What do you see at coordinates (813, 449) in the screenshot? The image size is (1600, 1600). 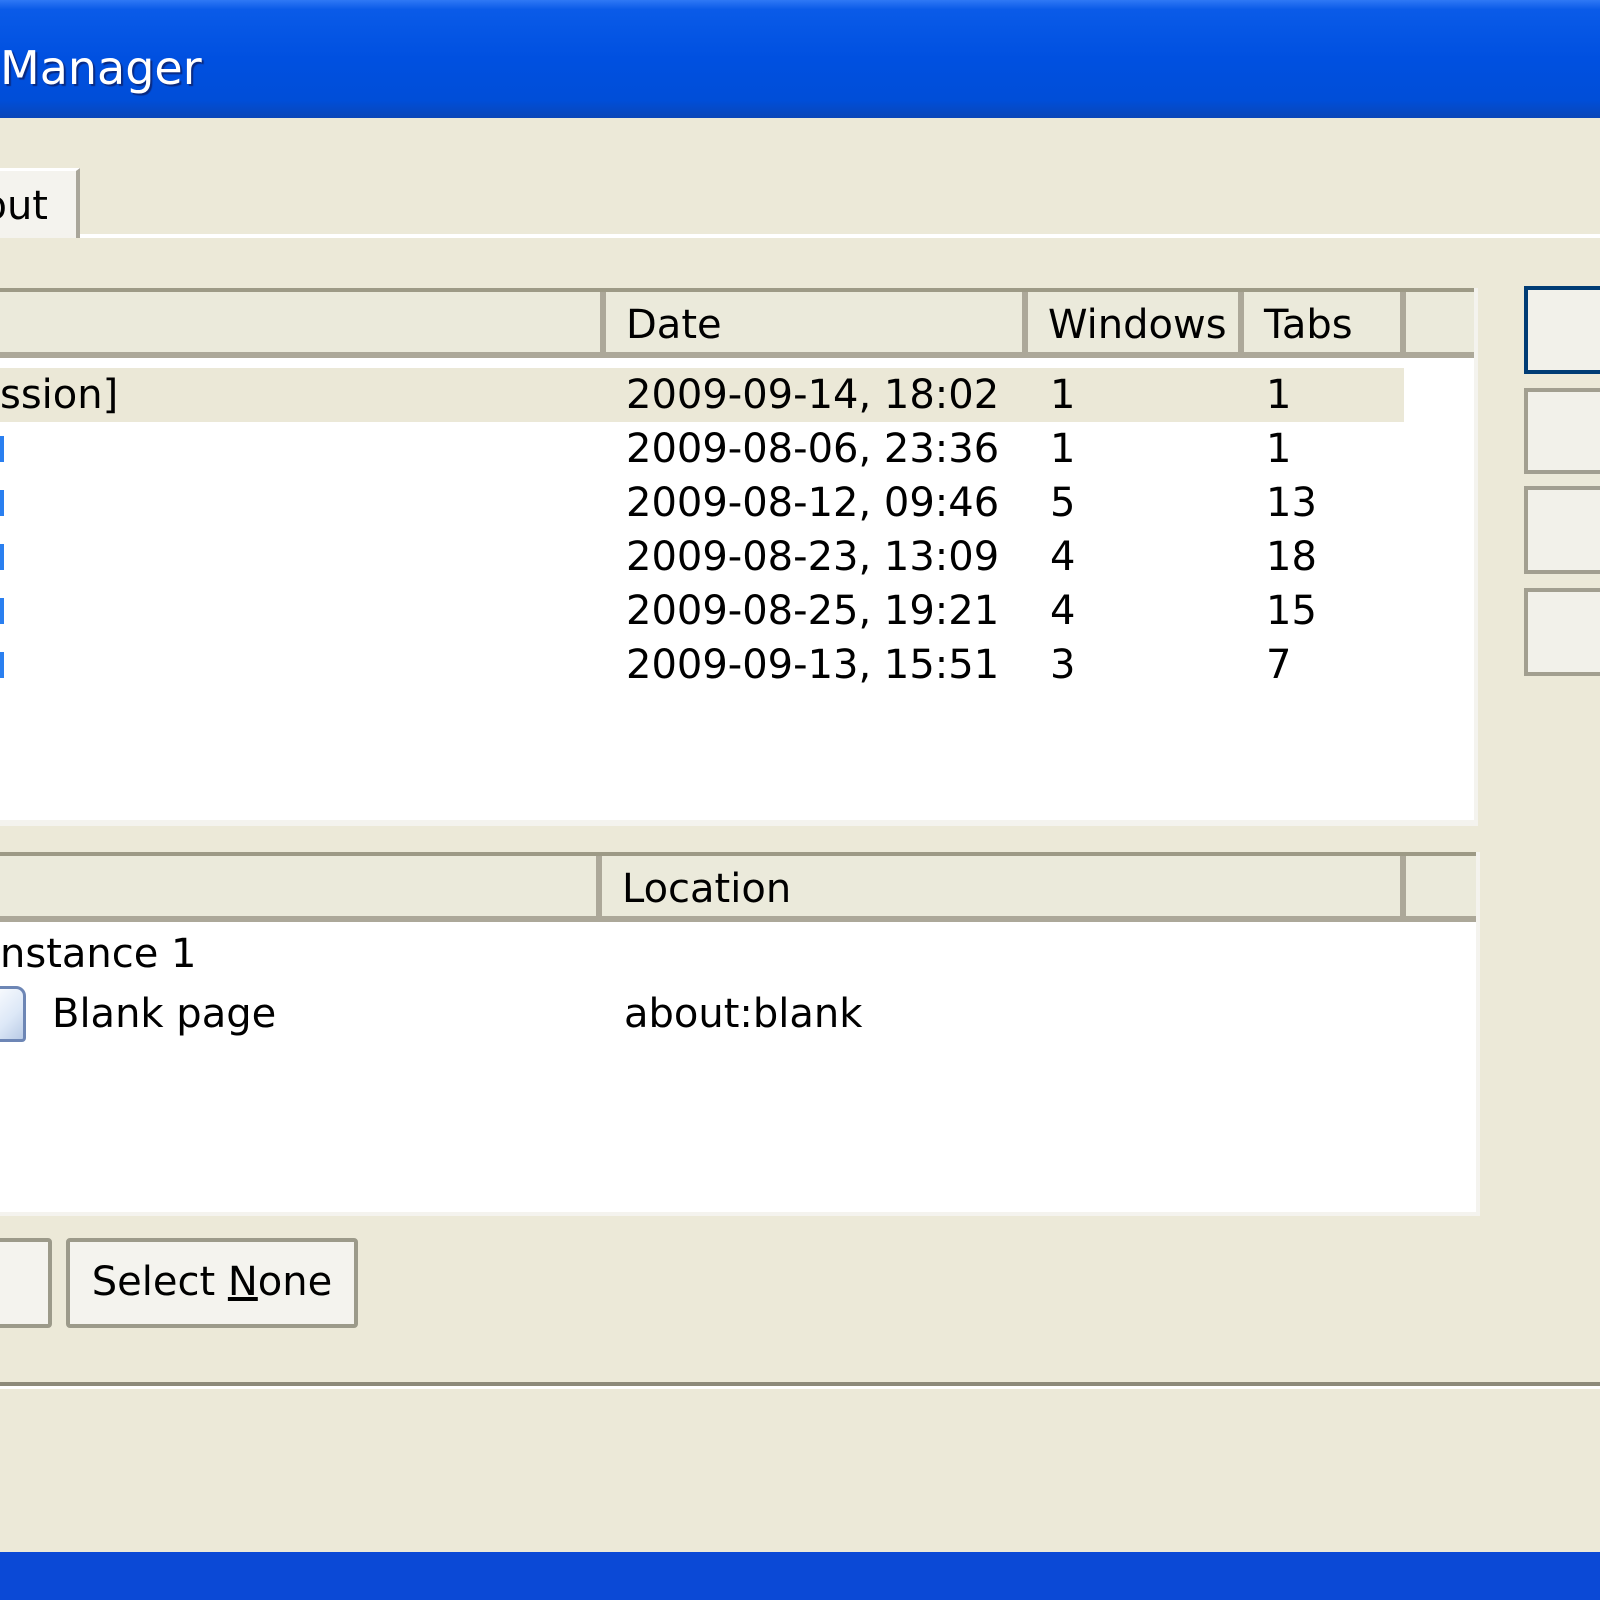 I see `session-date: 2009-08-06, 23:36` at bounding box center [813, 449].